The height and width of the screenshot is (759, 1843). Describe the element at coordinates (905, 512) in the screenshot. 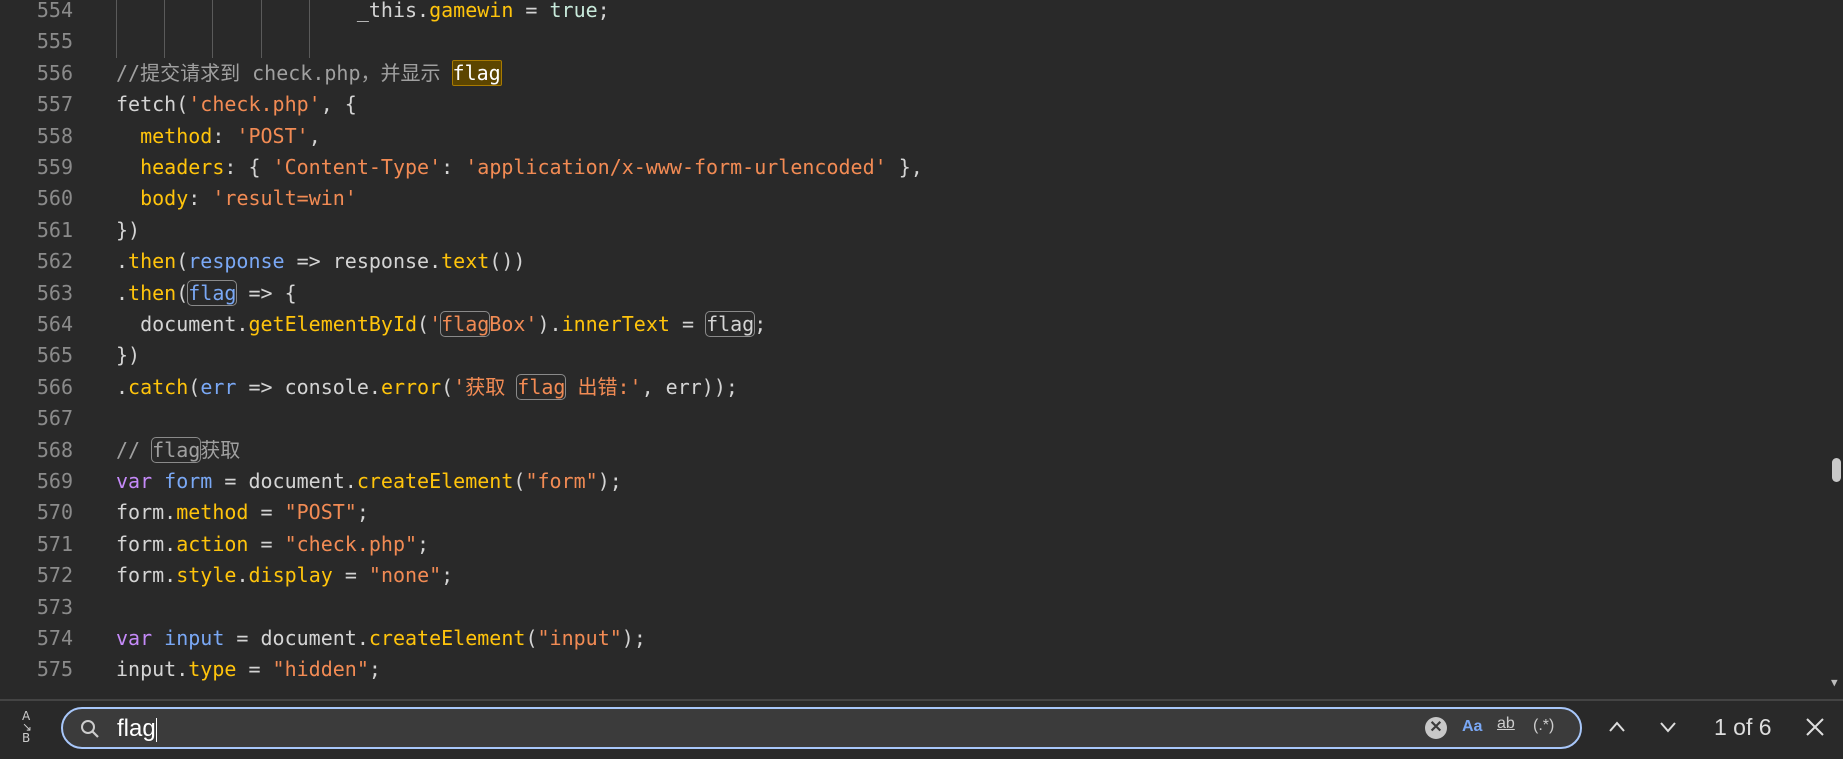

I see `code-line: 570 form.method = "POST";` at that location.